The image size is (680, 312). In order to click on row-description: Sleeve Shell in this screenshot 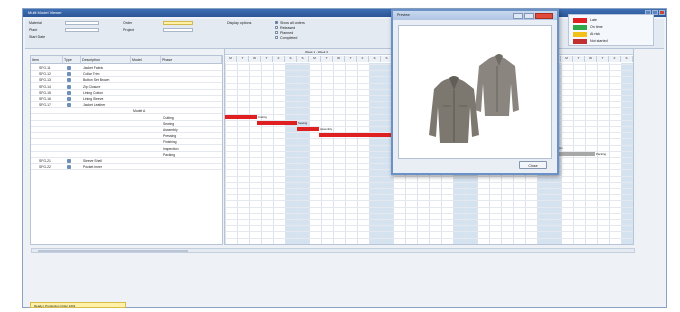, I will do `click(92, 161)`.